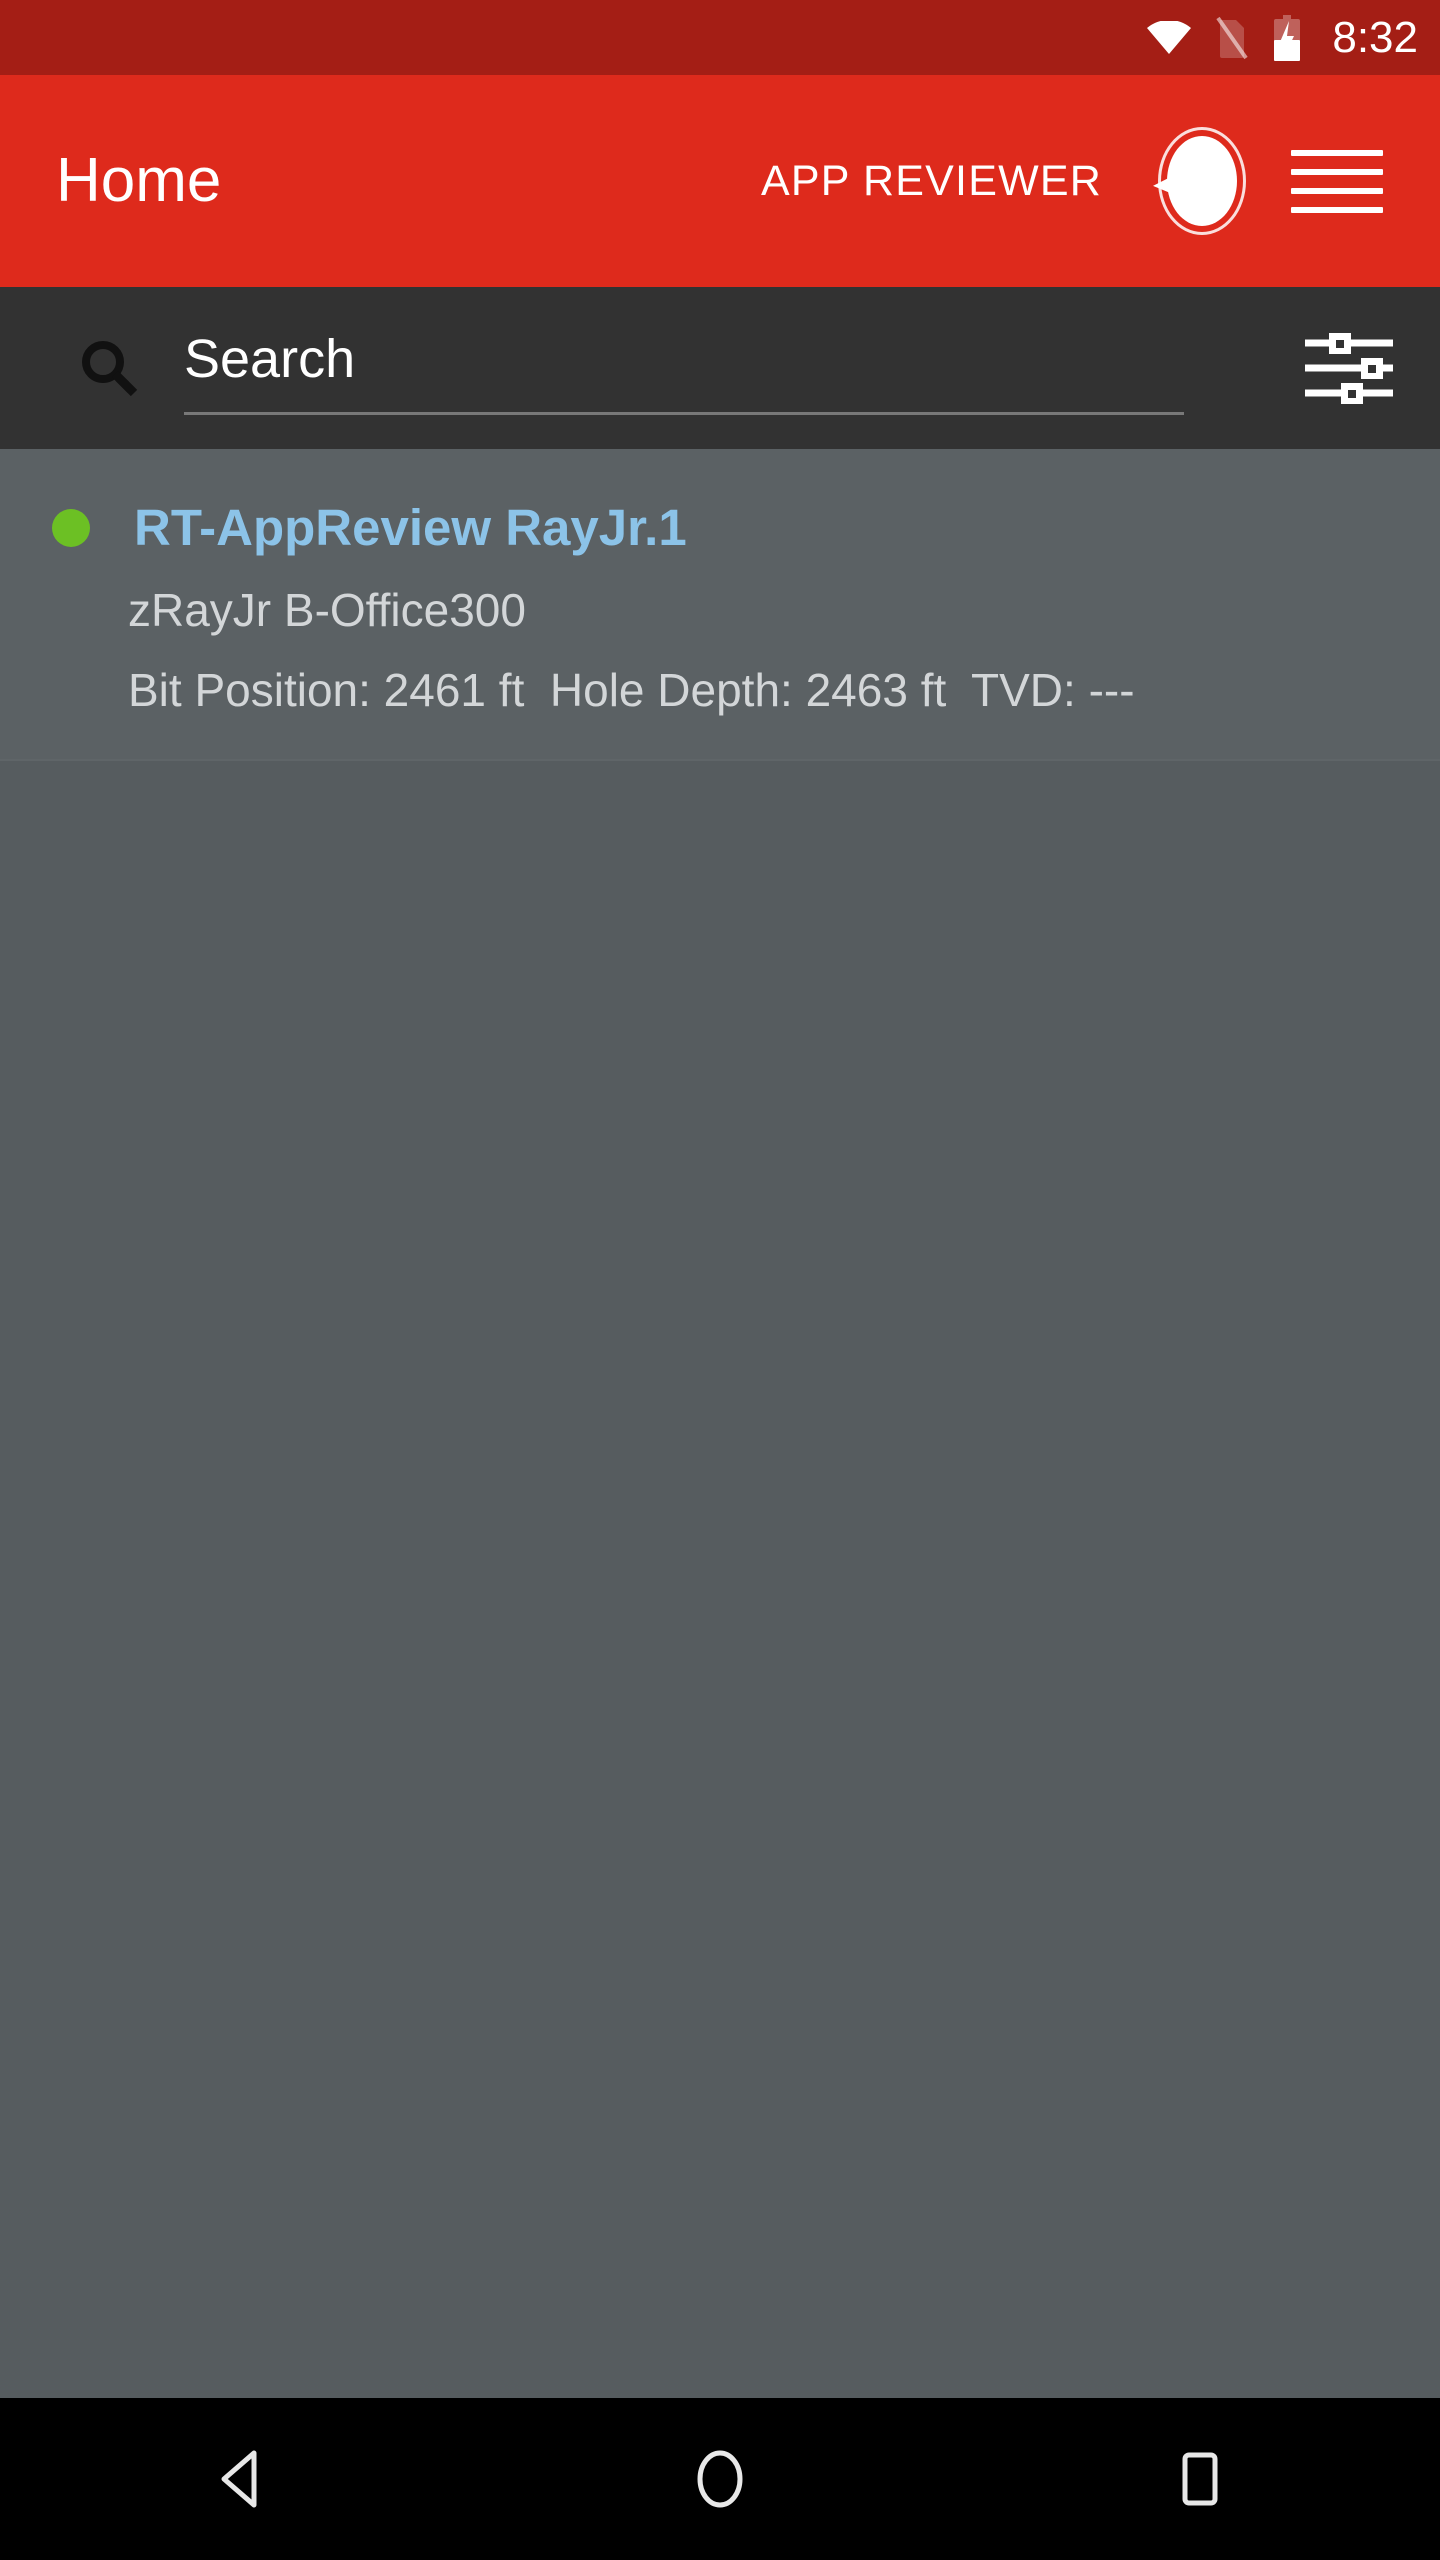 Image resolution: width=1440 pixels, height=2560 pixels. I want to click on page-title: Home, so click(139, 180).